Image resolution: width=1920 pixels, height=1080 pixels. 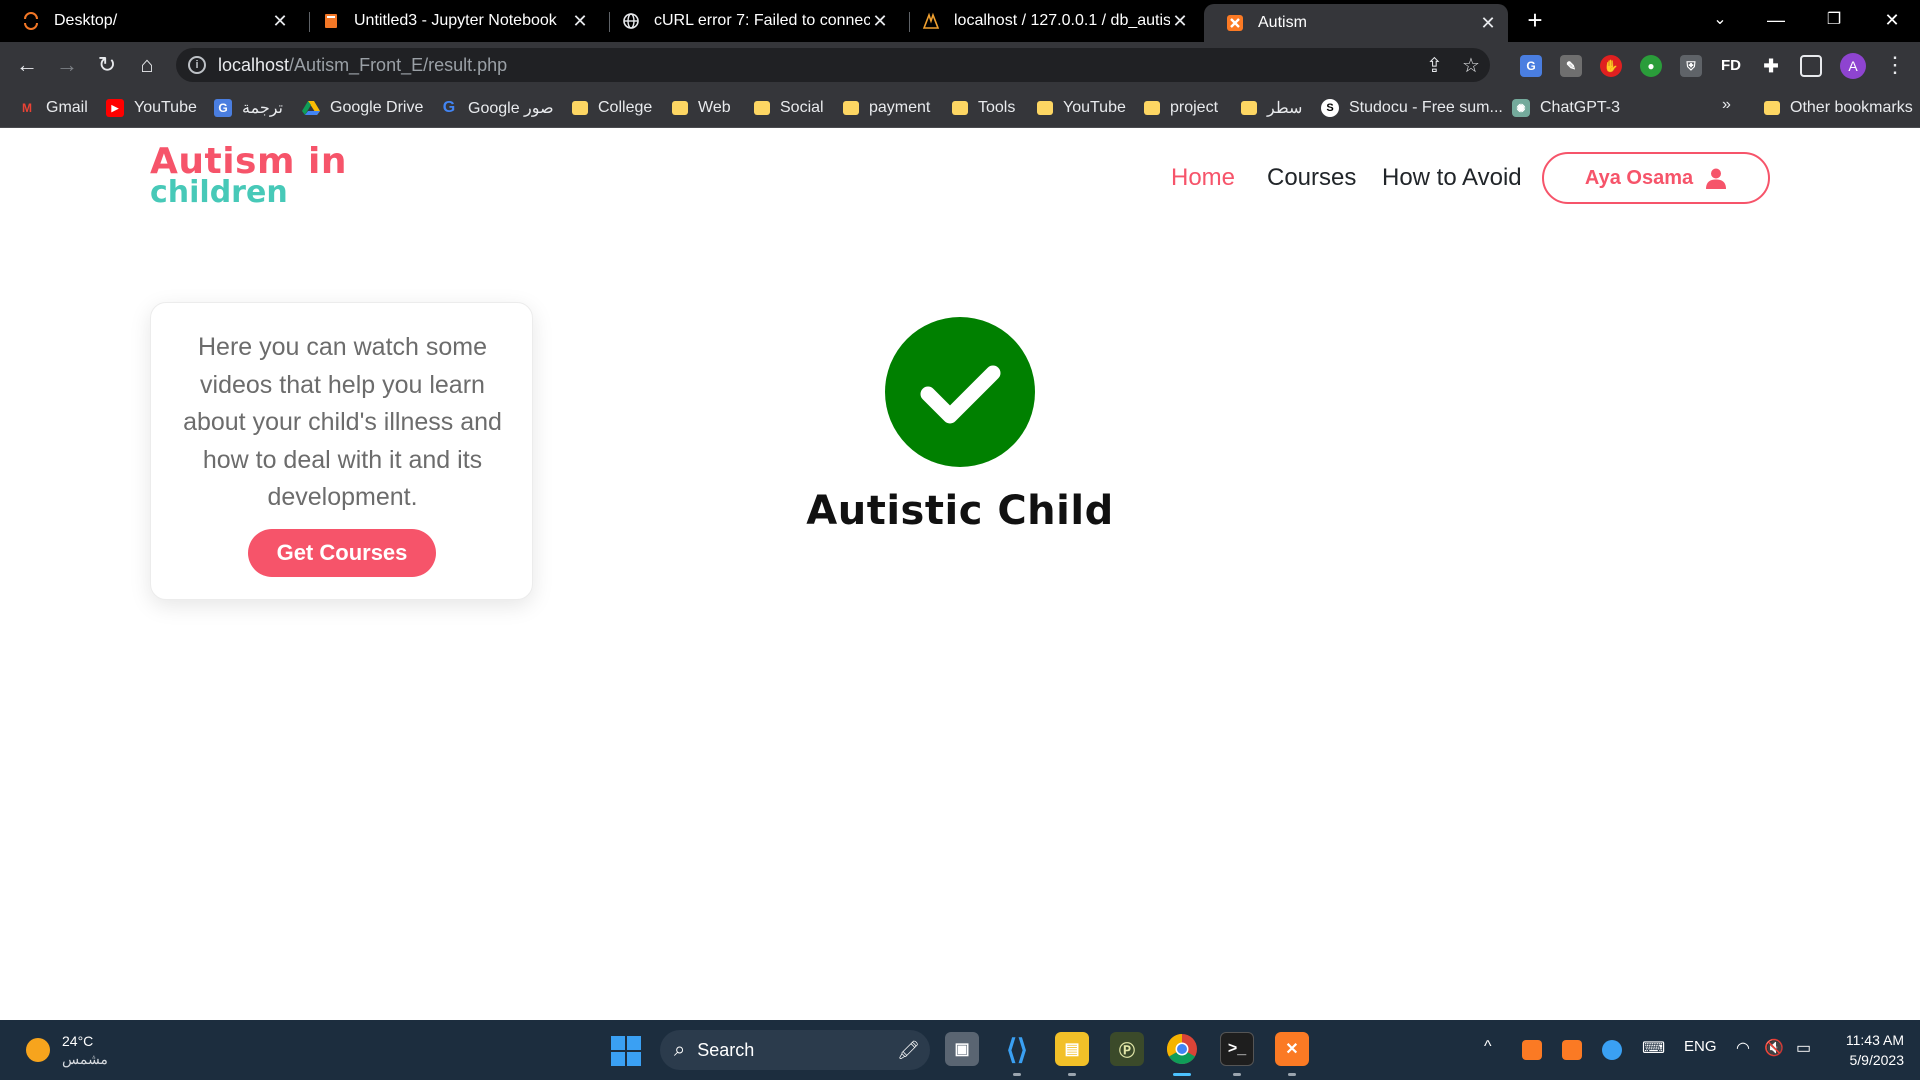 I want to click on bookmark-web: Web, so click(x=701, y=108).